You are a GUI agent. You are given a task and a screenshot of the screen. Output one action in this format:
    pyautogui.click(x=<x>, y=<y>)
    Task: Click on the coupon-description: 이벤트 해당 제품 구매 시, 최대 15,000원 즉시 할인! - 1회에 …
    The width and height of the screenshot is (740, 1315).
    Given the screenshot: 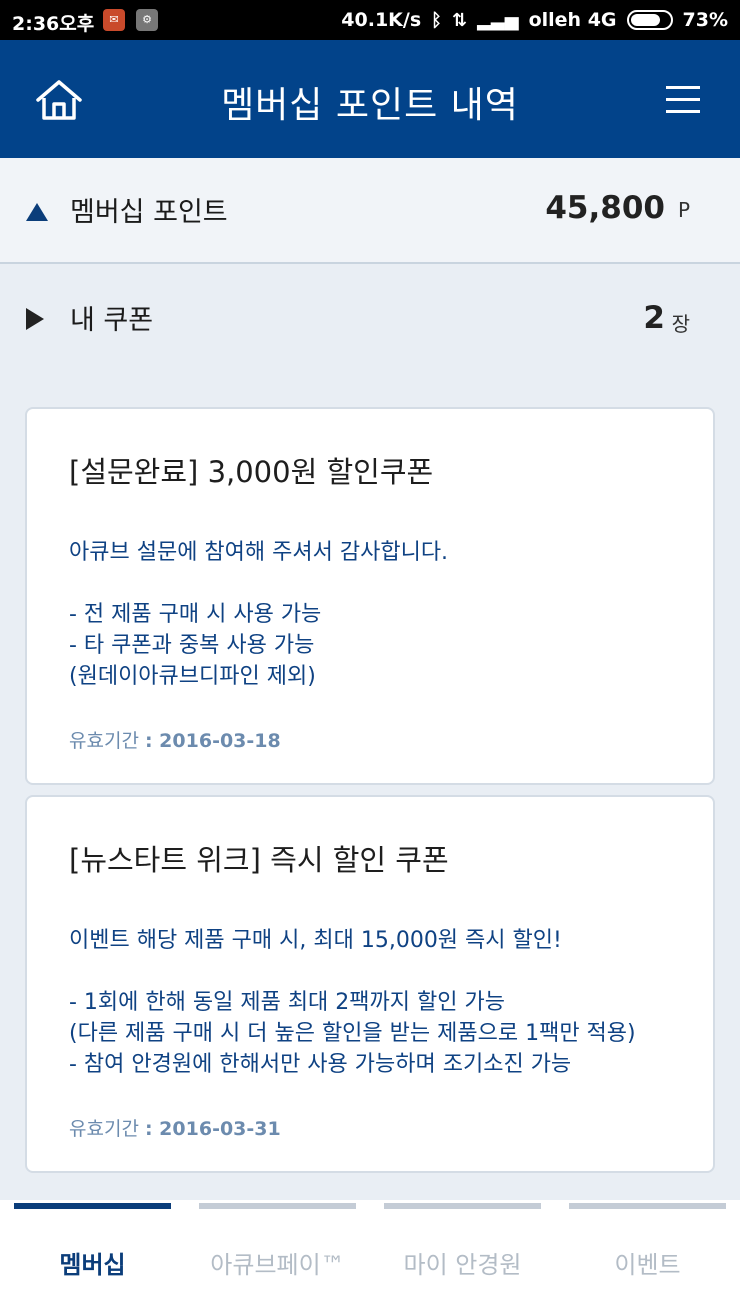 What is the action you would take?
    pyautogui.click(x=352, y=1002)
    